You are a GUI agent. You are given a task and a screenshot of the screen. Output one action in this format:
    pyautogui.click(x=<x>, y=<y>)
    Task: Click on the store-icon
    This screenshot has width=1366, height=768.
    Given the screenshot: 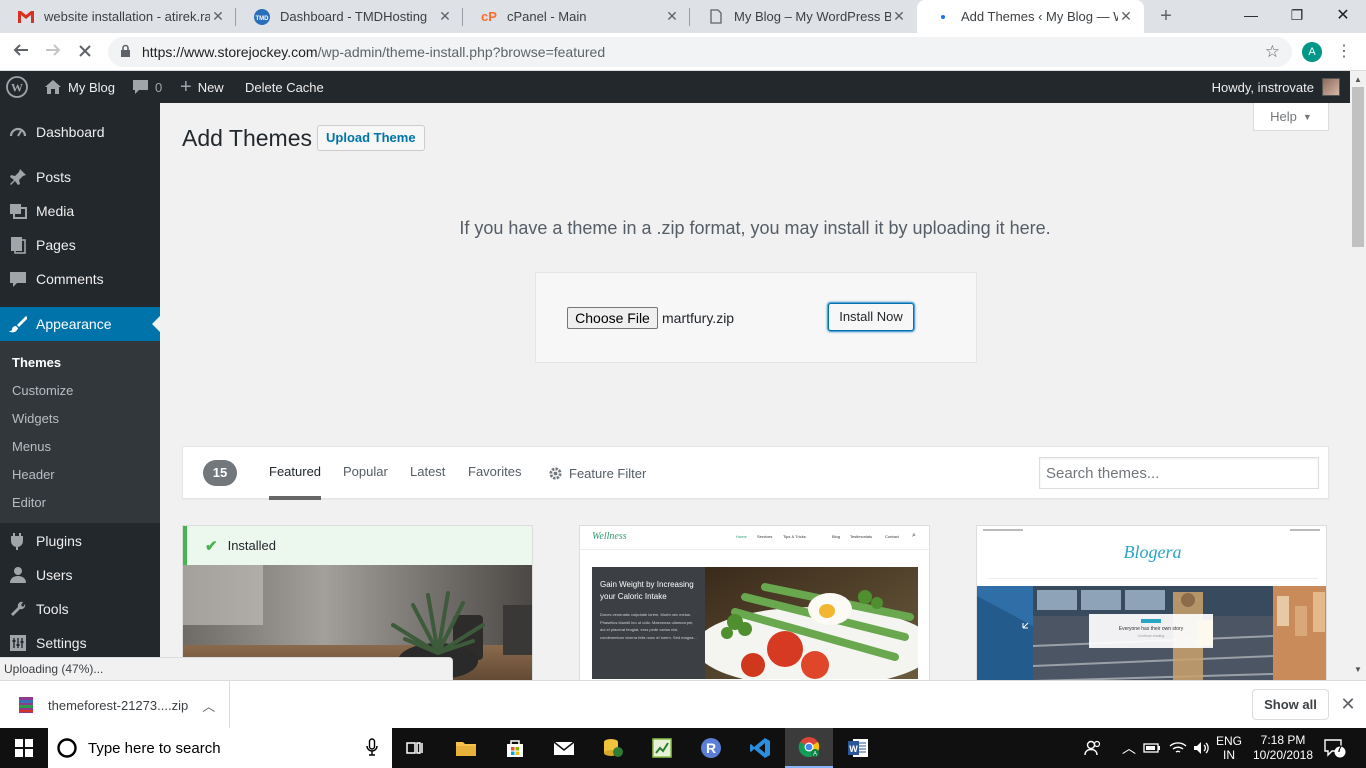 What is the action you would take?
    pyautogui.click(x=515, y=748)
    